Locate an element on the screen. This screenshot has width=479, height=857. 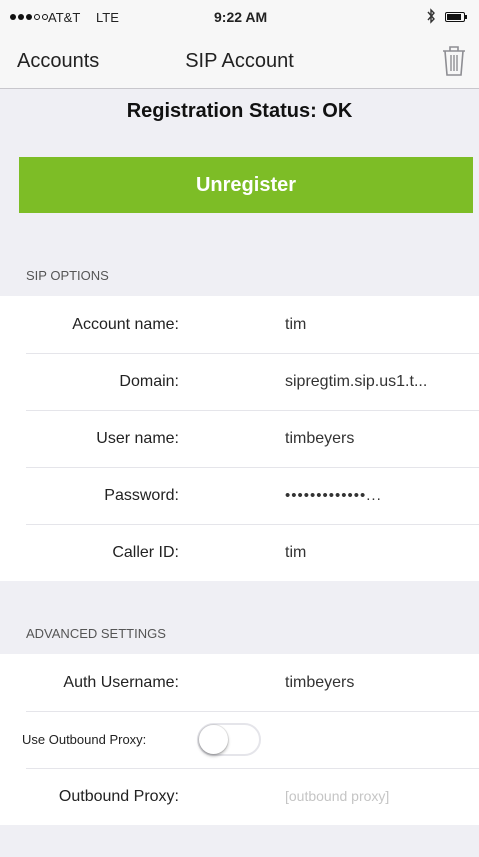
caller-id-label: Caller ID: is located at coordinates (145, 552).